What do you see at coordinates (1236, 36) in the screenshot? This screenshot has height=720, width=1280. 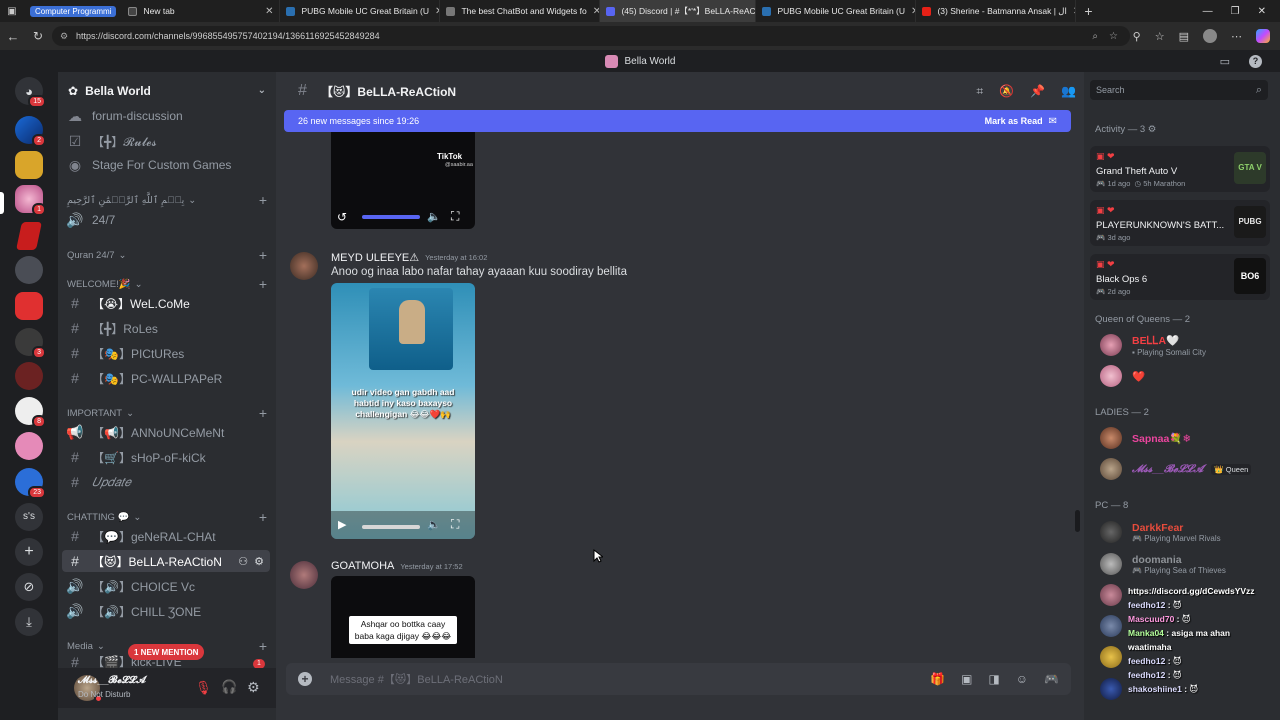 I see `more-icon: ⋯` at bounding box center [1236, 36].